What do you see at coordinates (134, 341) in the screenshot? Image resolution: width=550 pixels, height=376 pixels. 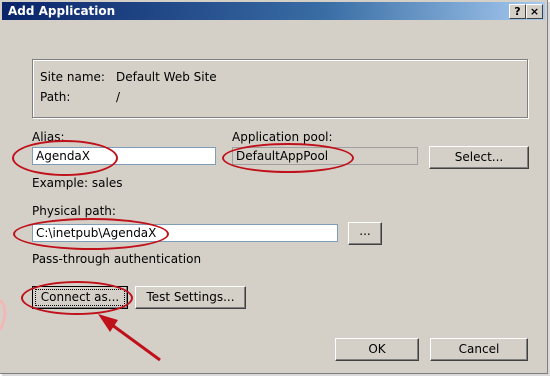 I see `arrow-shaft` at bounding box center [134, 341].